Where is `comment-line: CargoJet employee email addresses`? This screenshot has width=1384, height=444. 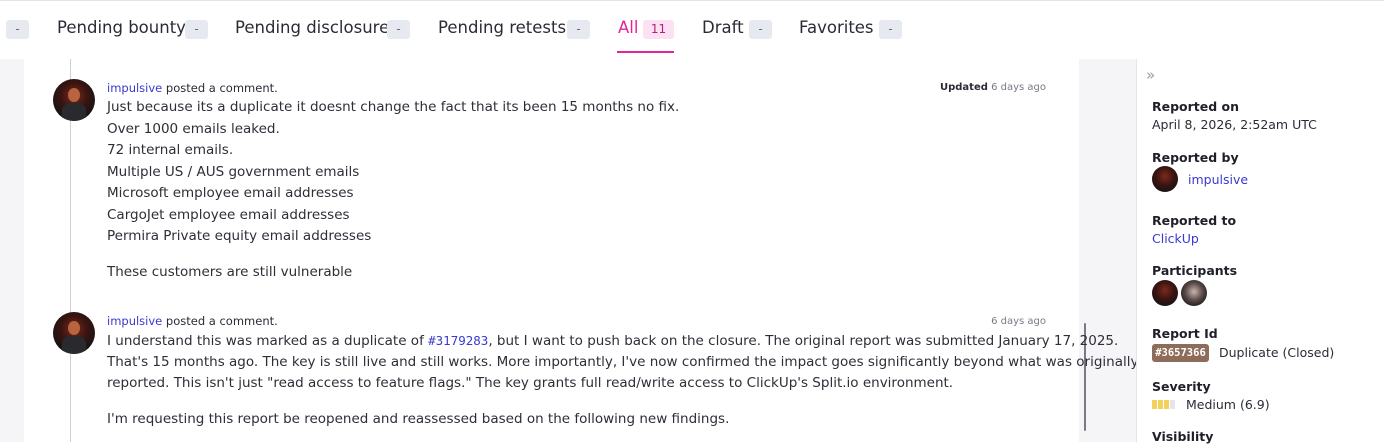 comment-line: CargoJet employee email addresses is located at coordinates (228, 215).